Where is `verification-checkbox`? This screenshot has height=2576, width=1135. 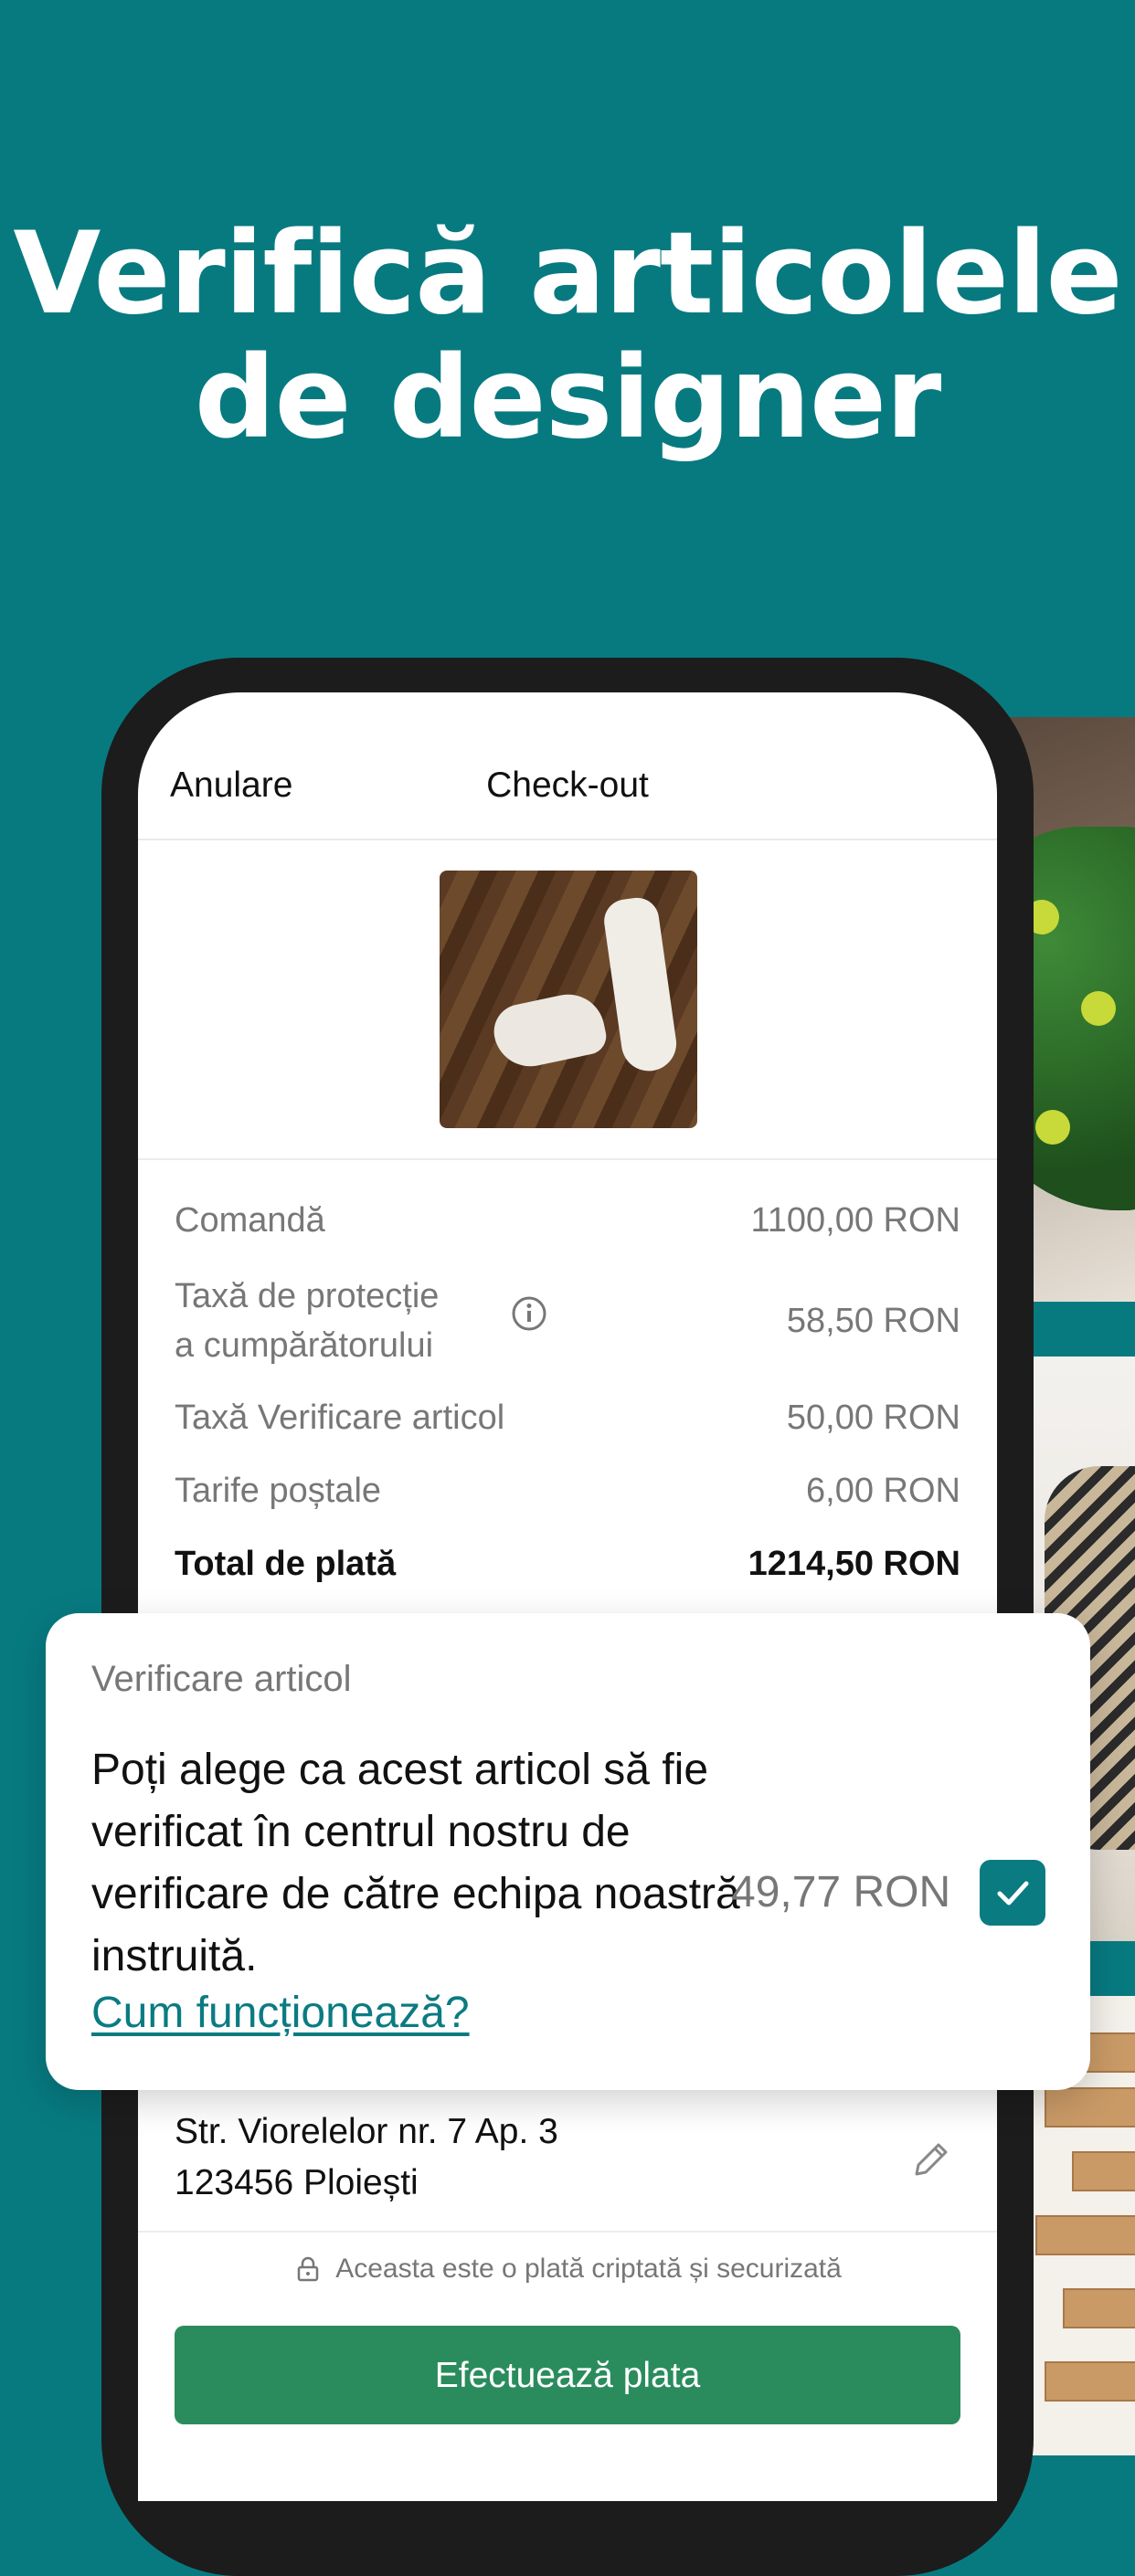
verification-checkbox is located at coordinates (1012, 1893).